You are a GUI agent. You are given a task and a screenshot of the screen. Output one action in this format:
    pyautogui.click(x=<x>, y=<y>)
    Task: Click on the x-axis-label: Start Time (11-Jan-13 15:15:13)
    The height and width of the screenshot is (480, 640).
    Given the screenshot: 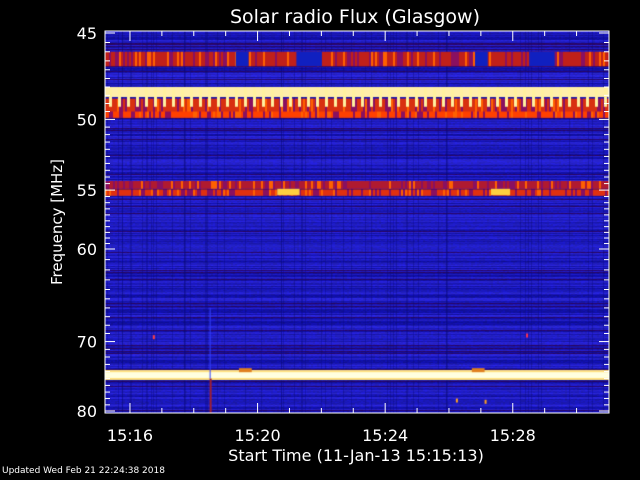 What is the action you would take?
    pyautogui.click(x=356, y=455)
    